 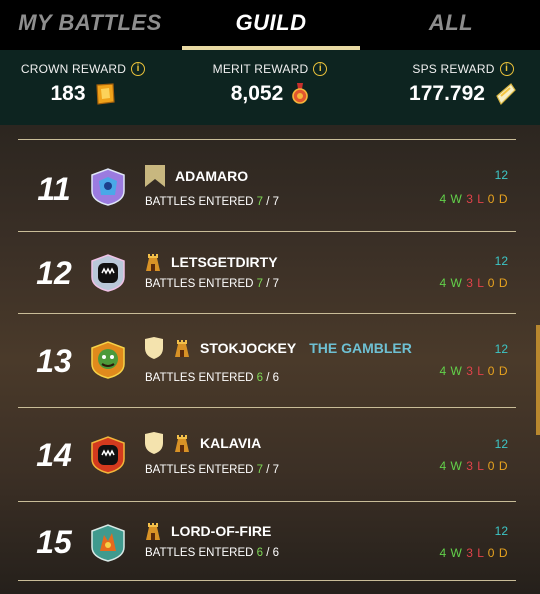 What do you see at coordinates (453, 69) in the screenshot?
I see `sps-reward-label: SPS REWARD` at bounding box center [453, 69].